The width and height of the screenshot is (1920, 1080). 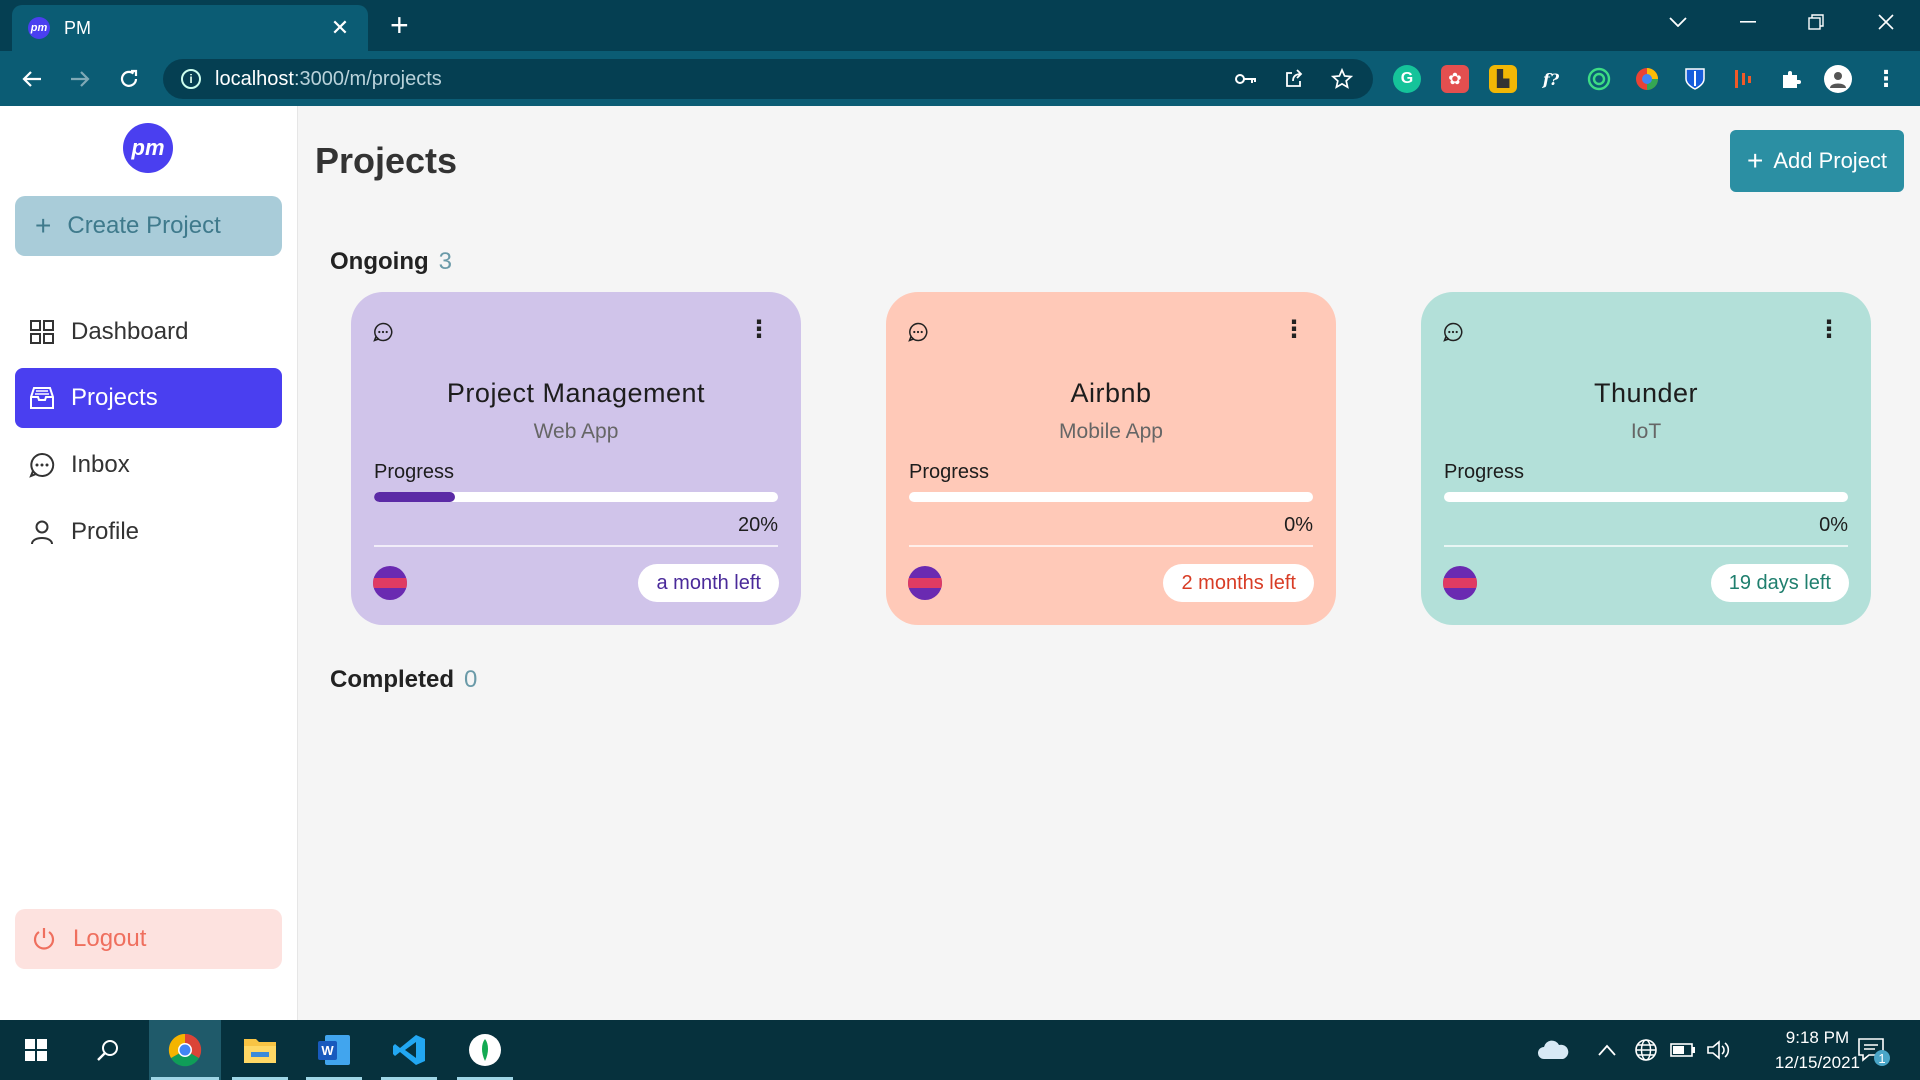 What do you see at coordinates (576, 393) in the screenshot?
I see `project-name: Project Management` at bounding box center [576, 393].